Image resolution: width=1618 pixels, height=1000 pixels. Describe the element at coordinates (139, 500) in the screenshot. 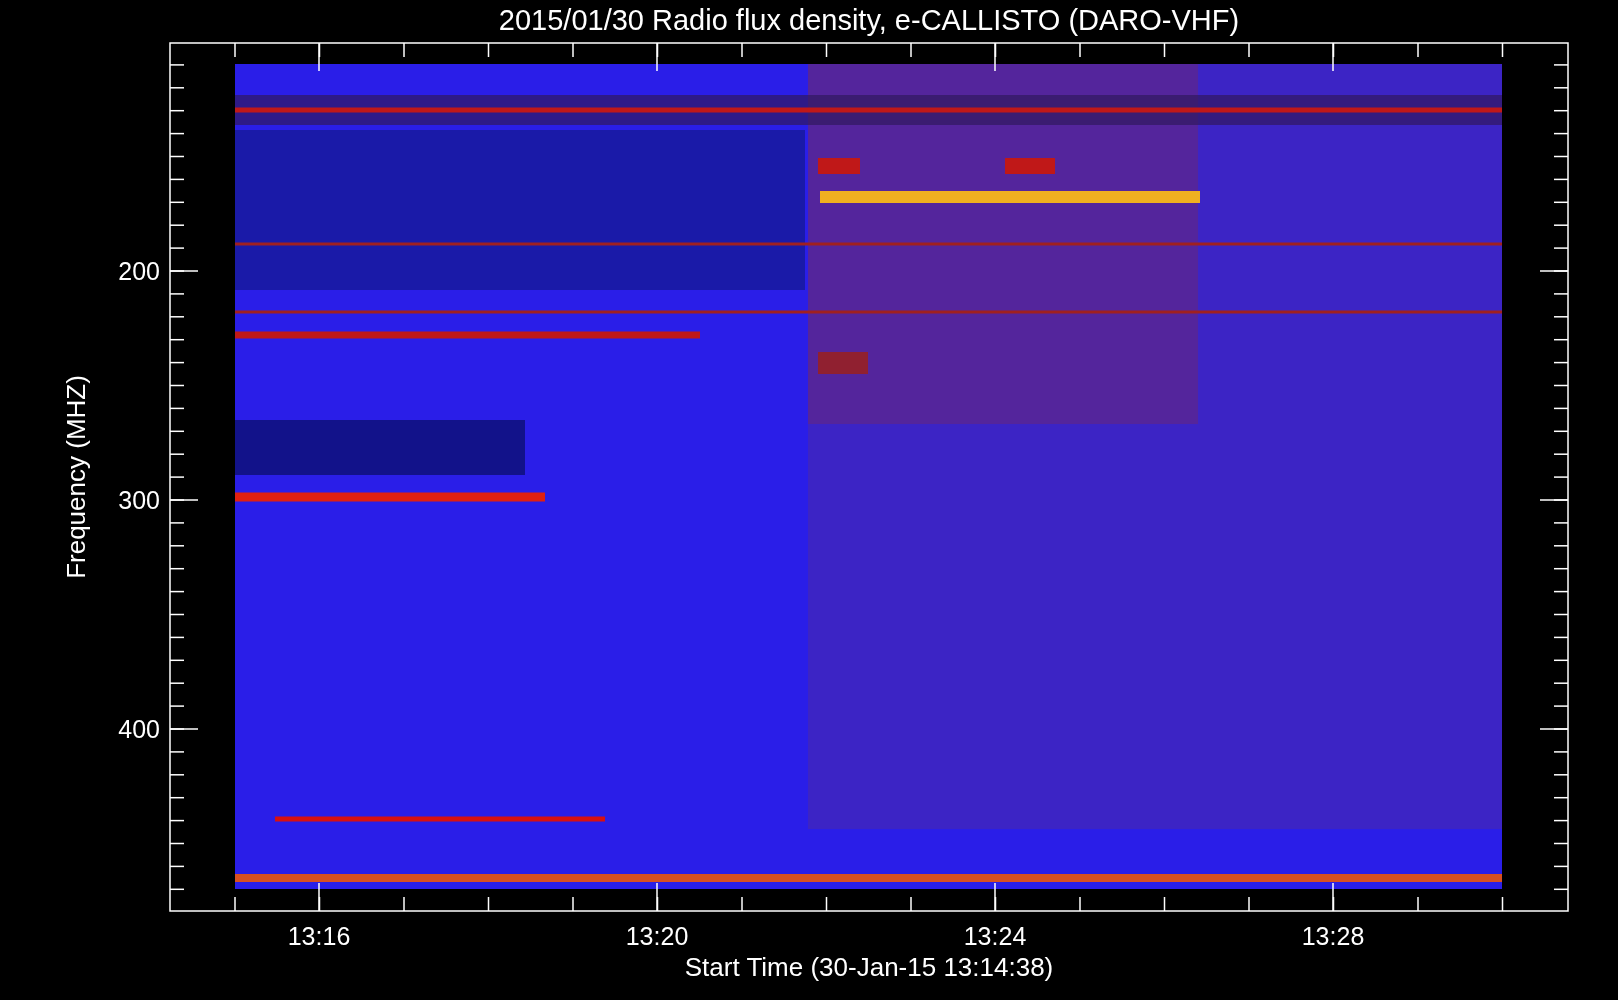

I see `y-tick-label: 300` at that location.